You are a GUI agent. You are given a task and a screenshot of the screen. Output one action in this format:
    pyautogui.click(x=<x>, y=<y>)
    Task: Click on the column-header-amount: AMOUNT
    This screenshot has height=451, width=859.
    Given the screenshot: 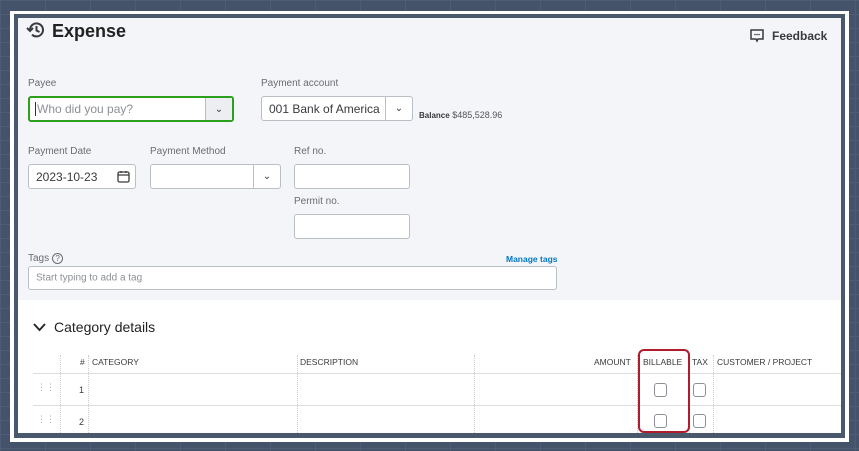 What is the action you would take?
    pyautogui.click(x=612, y=362)
    